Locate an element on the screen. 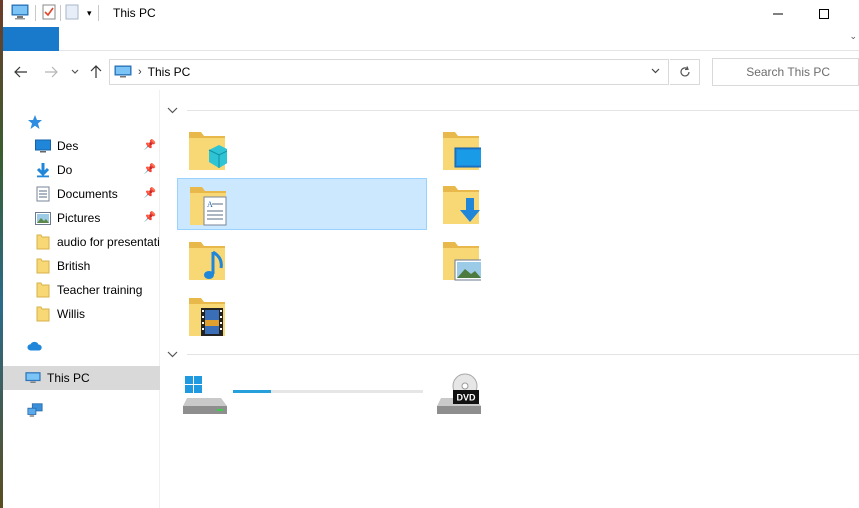  folder-tile-videos is located at coordinates (302, 316).